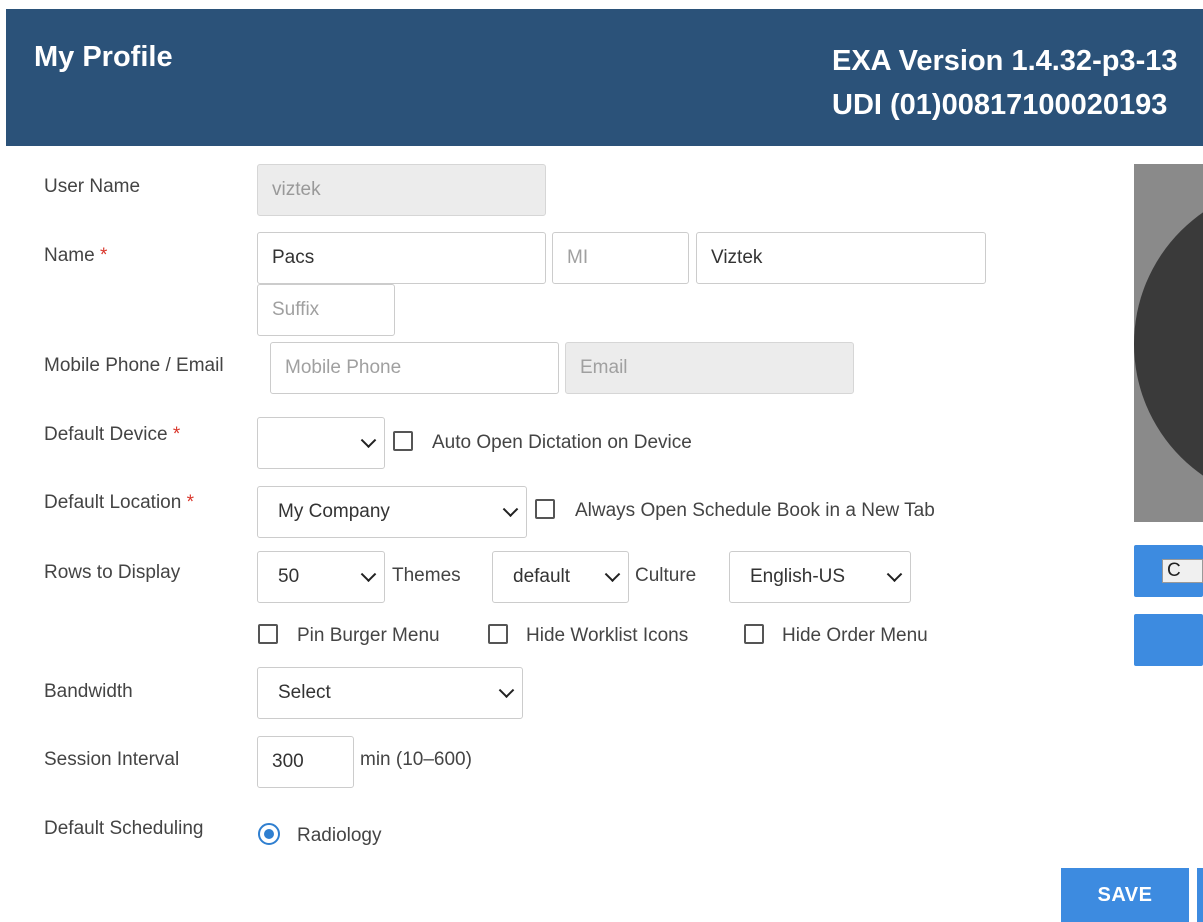 The width and height of the screenshot is (1203, 922). What do you see at coordinates (339, 835) in the screenshot?
I see `radiology-radio-label: Radiology` at bounding box center [339, 835].